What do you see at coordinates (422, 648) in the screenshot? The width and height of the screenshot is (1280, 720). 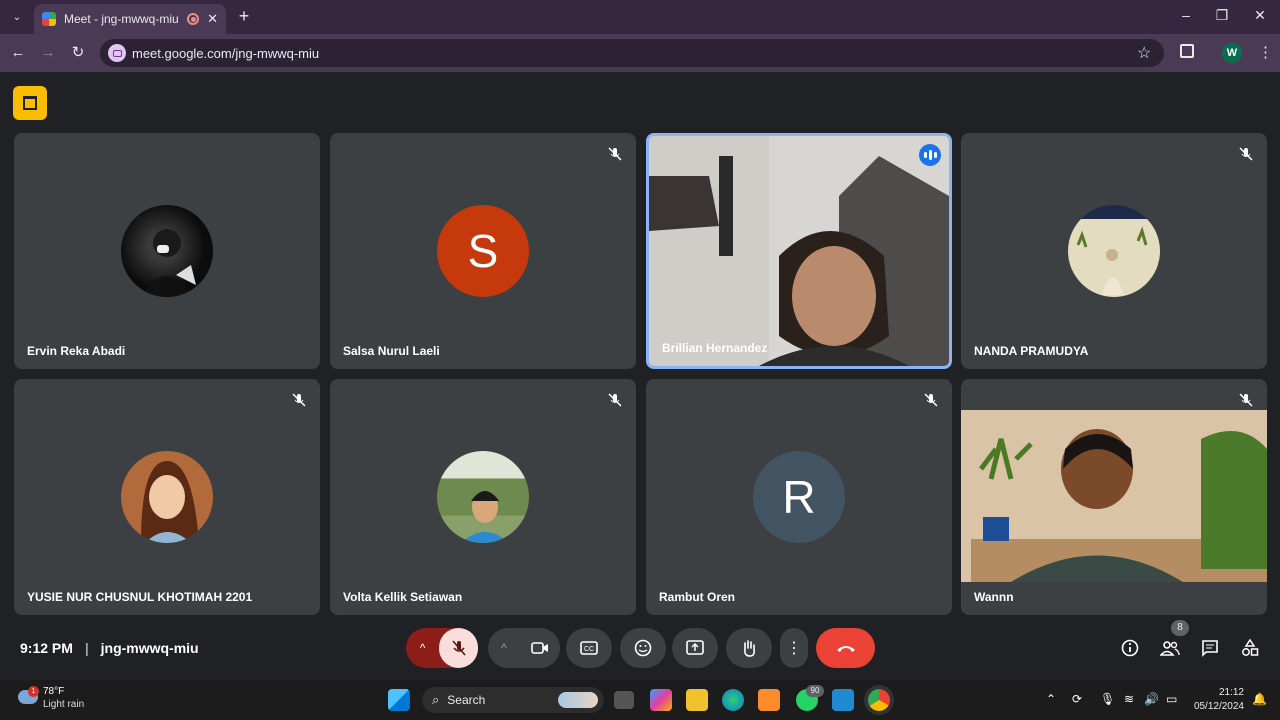 I see `mic-options-button: ^` at bounding box center [422, 648].